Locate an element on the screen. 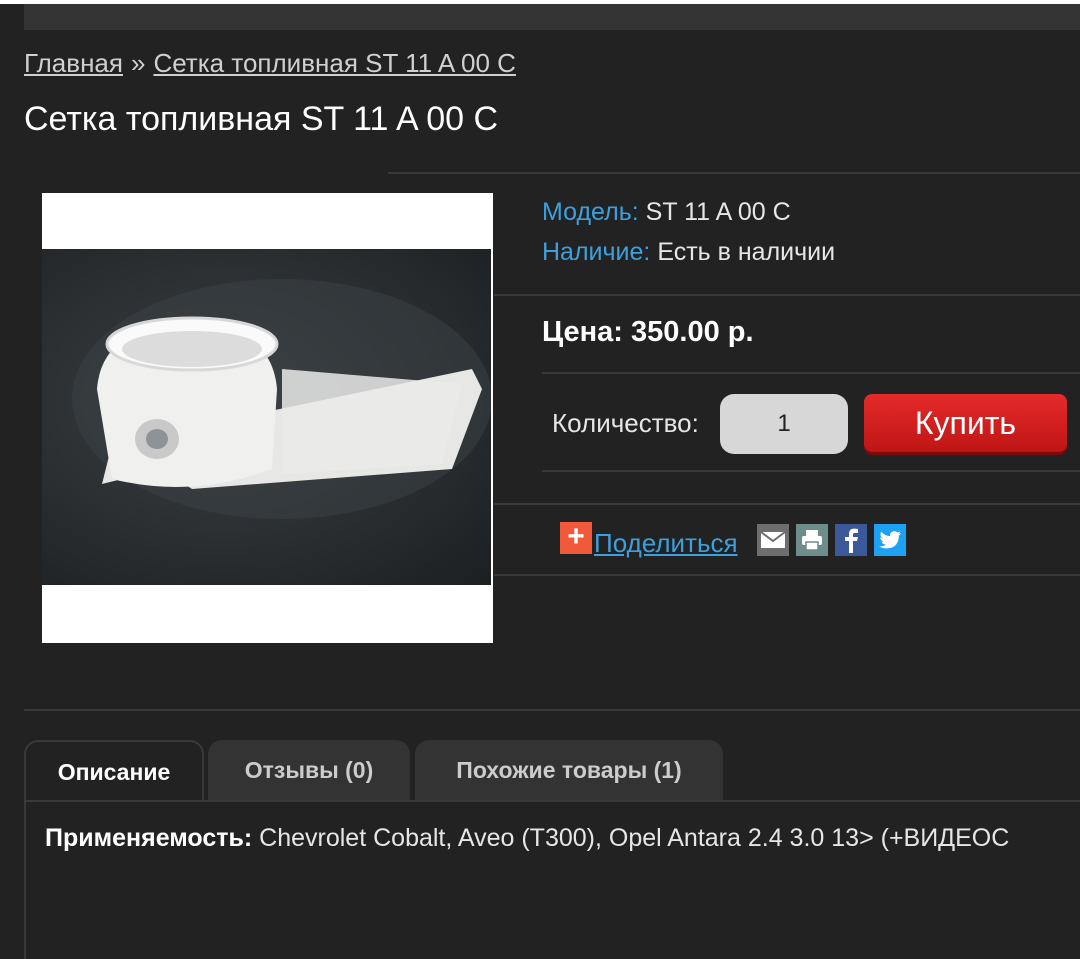 The image size is (1080, 959). availability-value: Есть в наличии is located at coordinates (746, 252).